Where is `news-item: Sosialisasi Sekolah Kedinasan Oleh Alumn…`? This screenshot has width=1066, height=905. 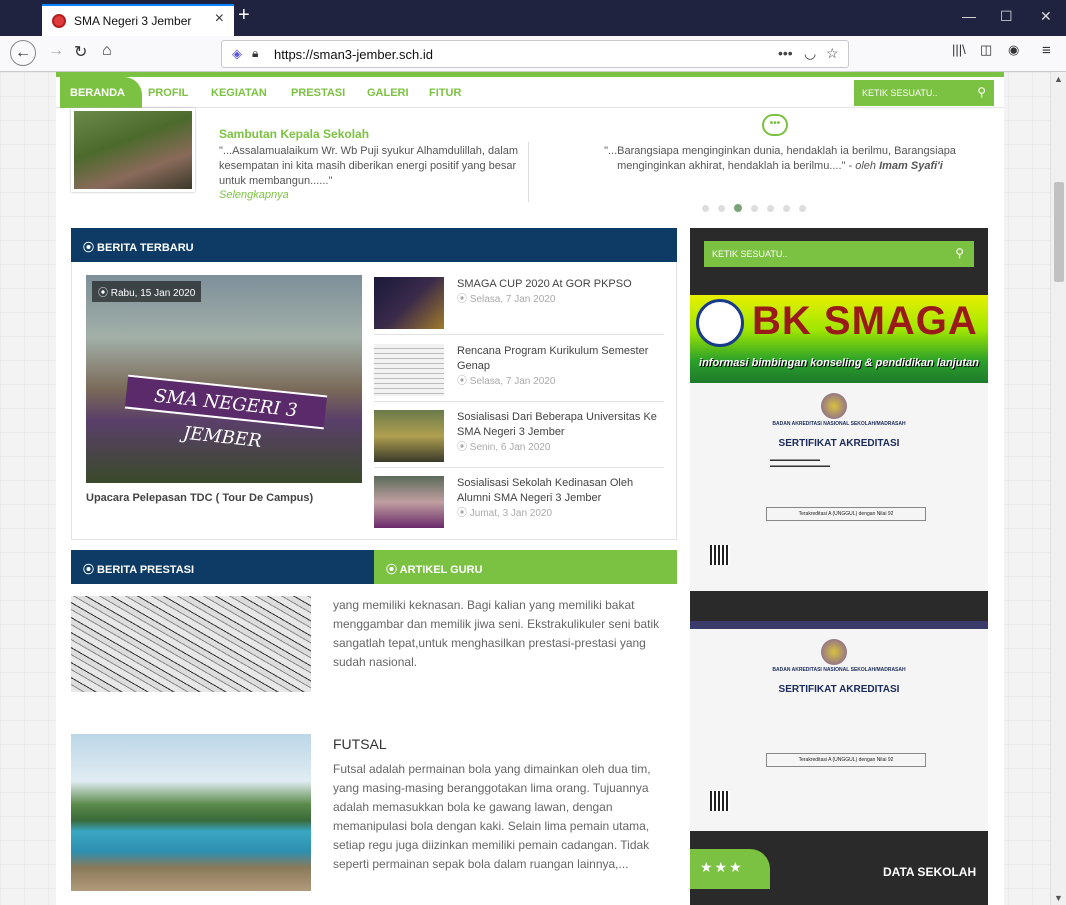 news-item: Sosialisasi Sekolah Kedinasan Oleh Alumn… is located at coordinates (519, 504).